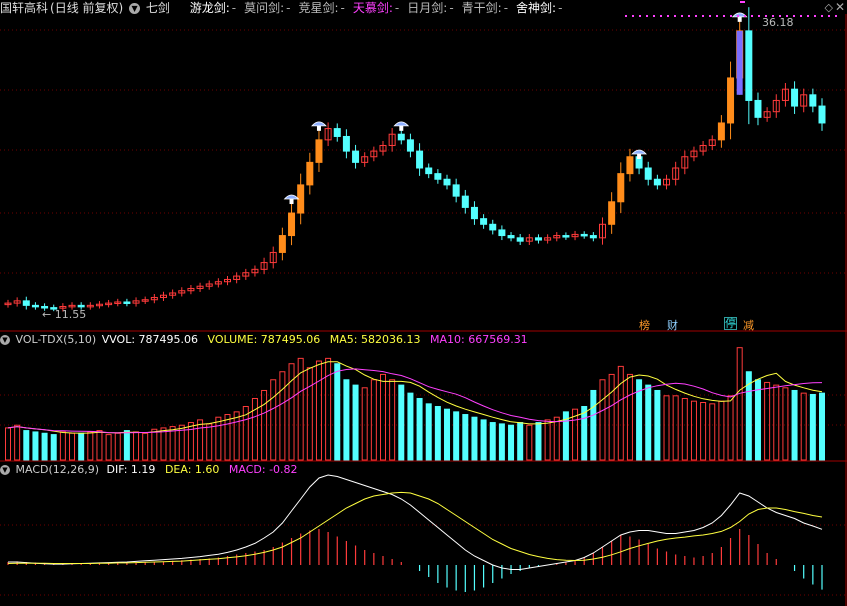 This screenshot has width=847, height=606. I want to click on high-price-label: 36.18, so click(778, 22).